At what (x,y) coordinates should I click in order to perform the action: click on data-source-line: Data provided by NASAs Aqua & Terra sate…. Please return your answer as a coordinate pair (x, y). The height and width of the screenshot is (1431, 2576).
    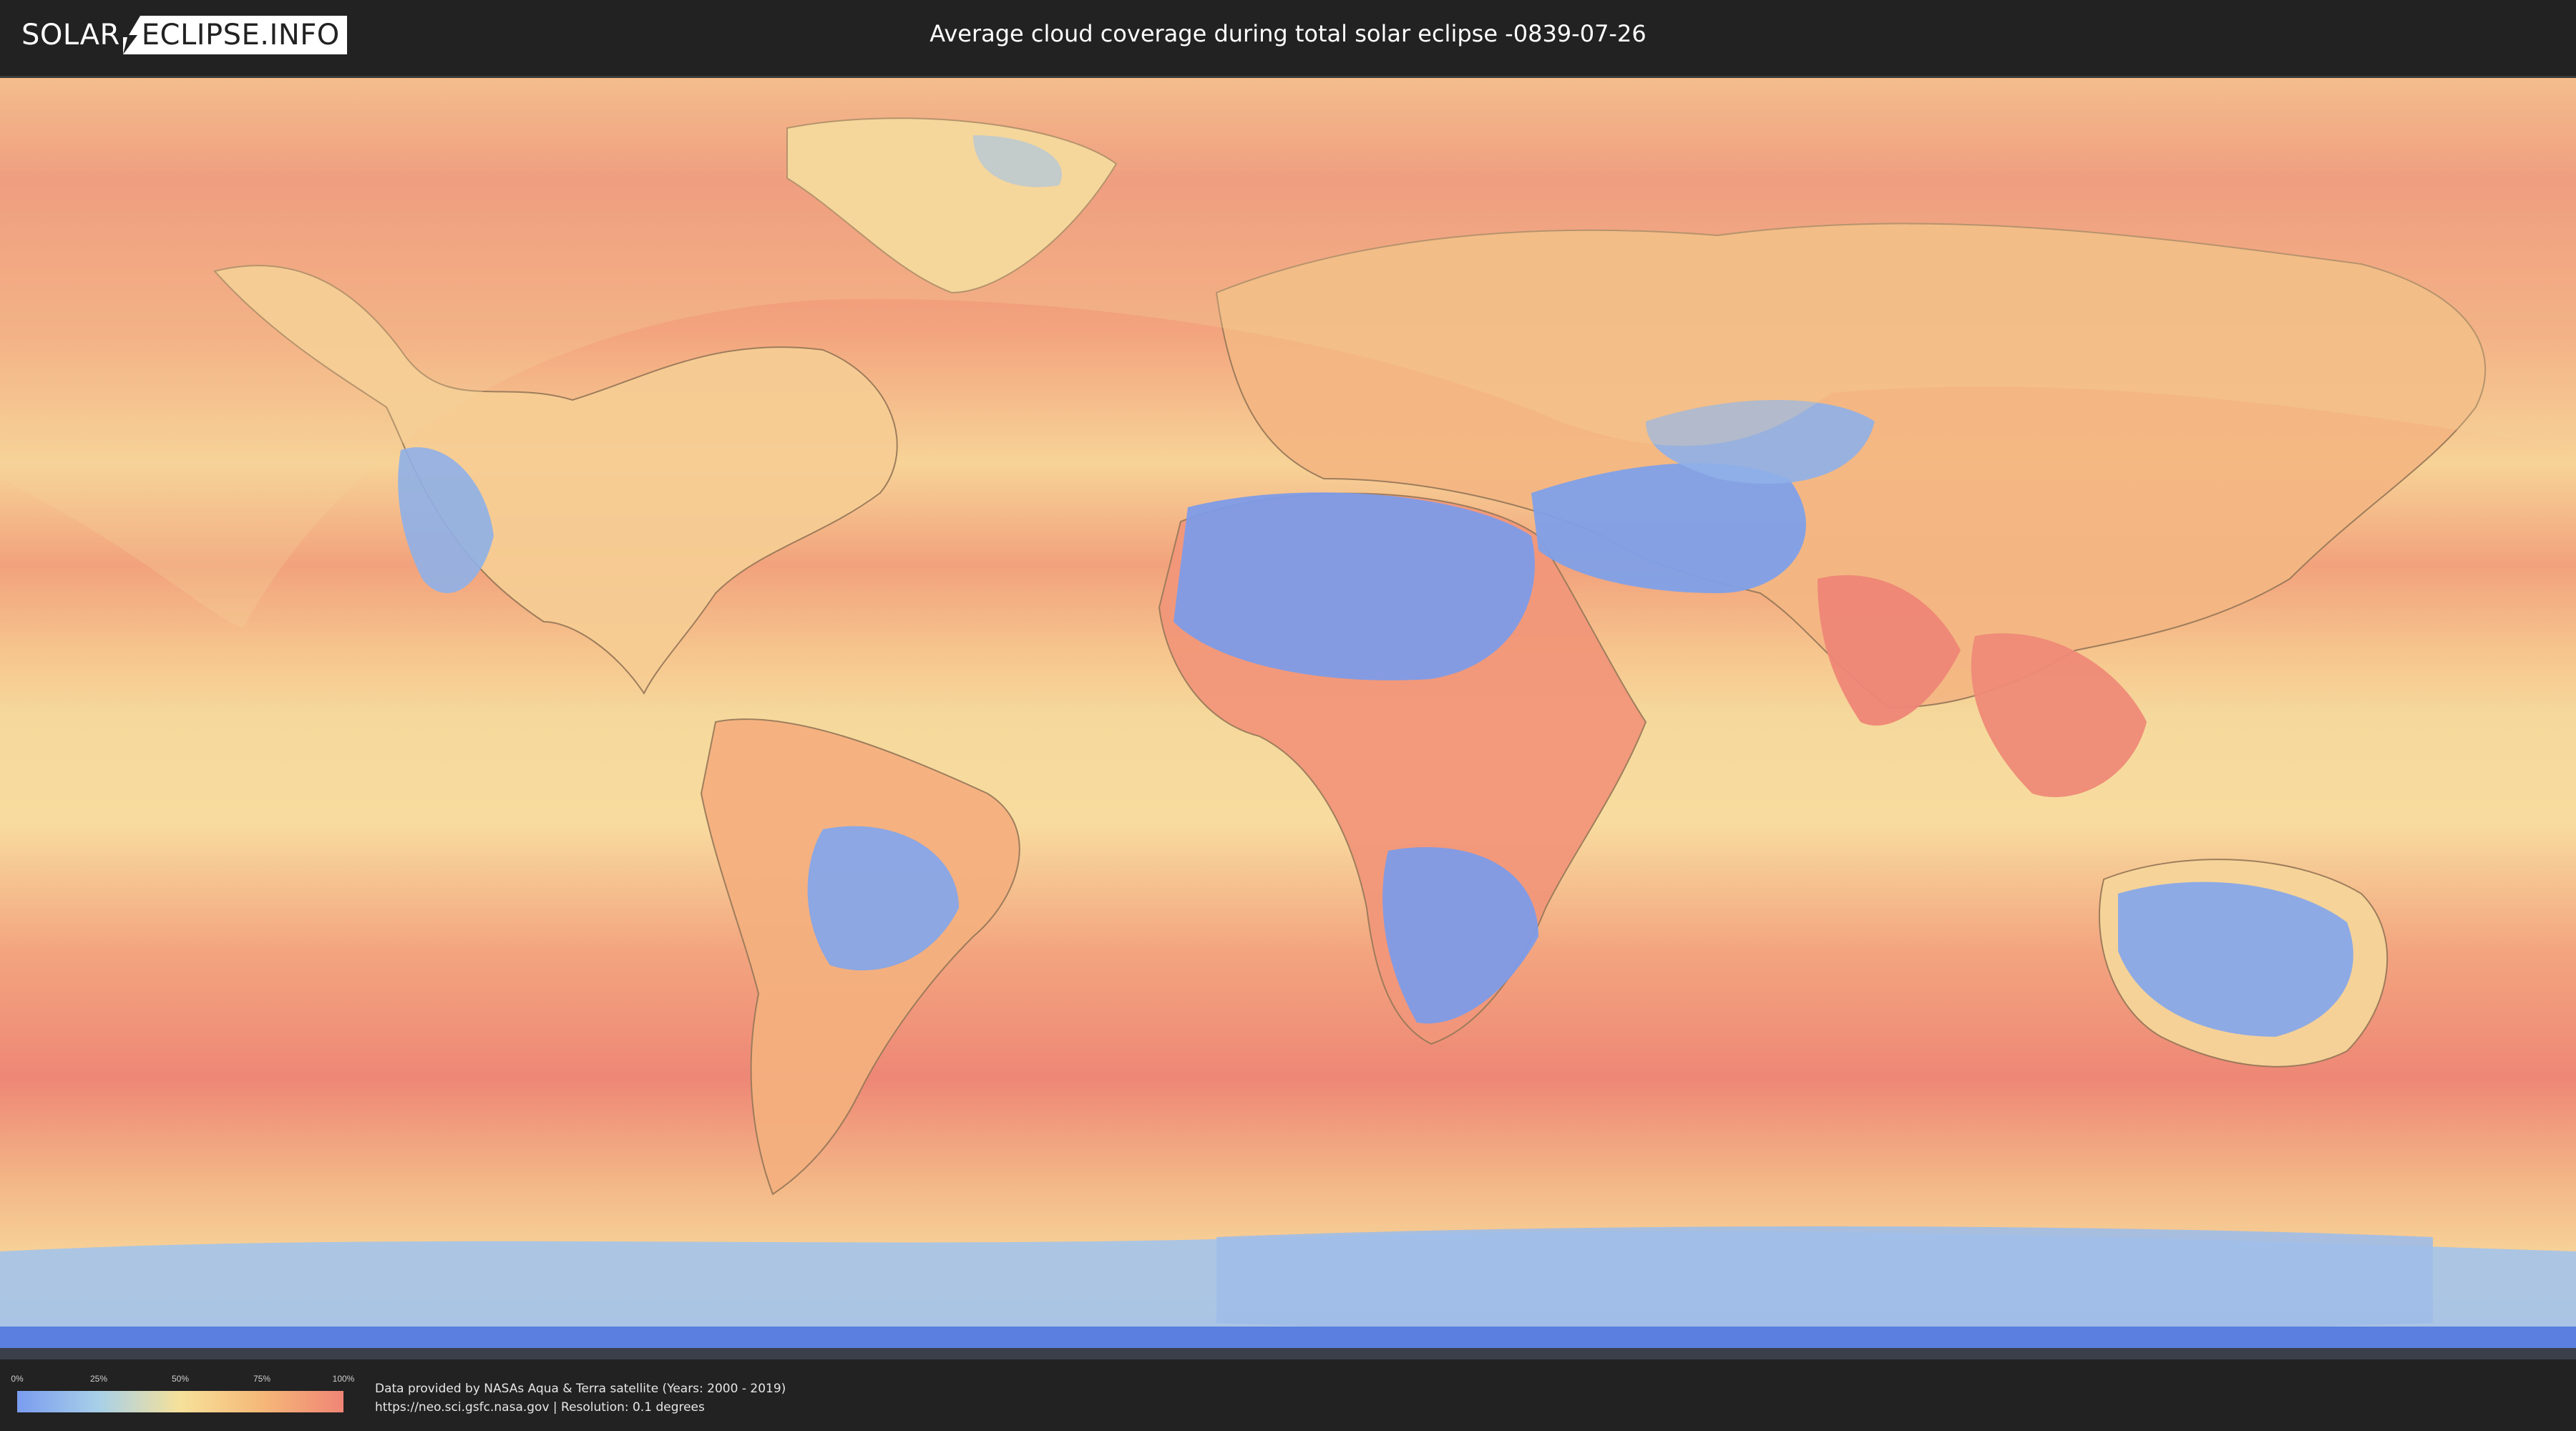
    Looking at the image, I should click on (580, 1389).